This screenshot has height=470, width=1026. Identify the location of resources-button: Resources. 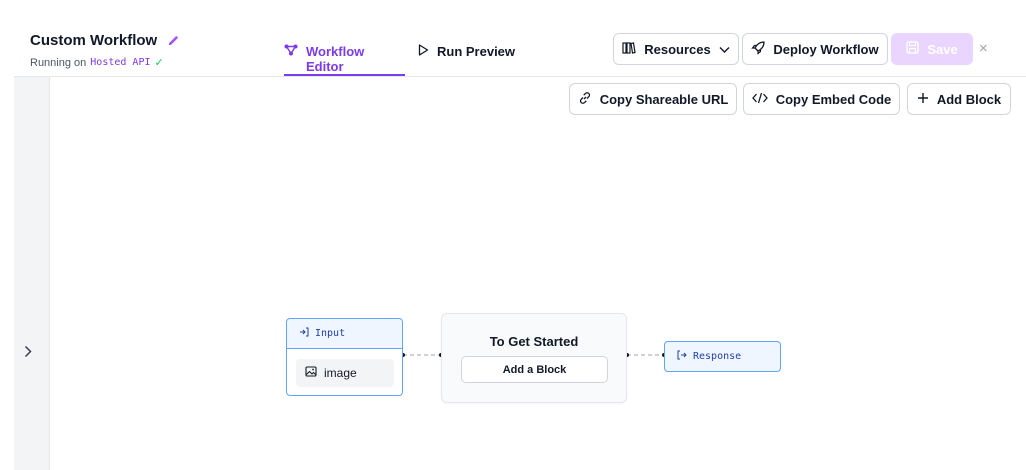
(676, 49).